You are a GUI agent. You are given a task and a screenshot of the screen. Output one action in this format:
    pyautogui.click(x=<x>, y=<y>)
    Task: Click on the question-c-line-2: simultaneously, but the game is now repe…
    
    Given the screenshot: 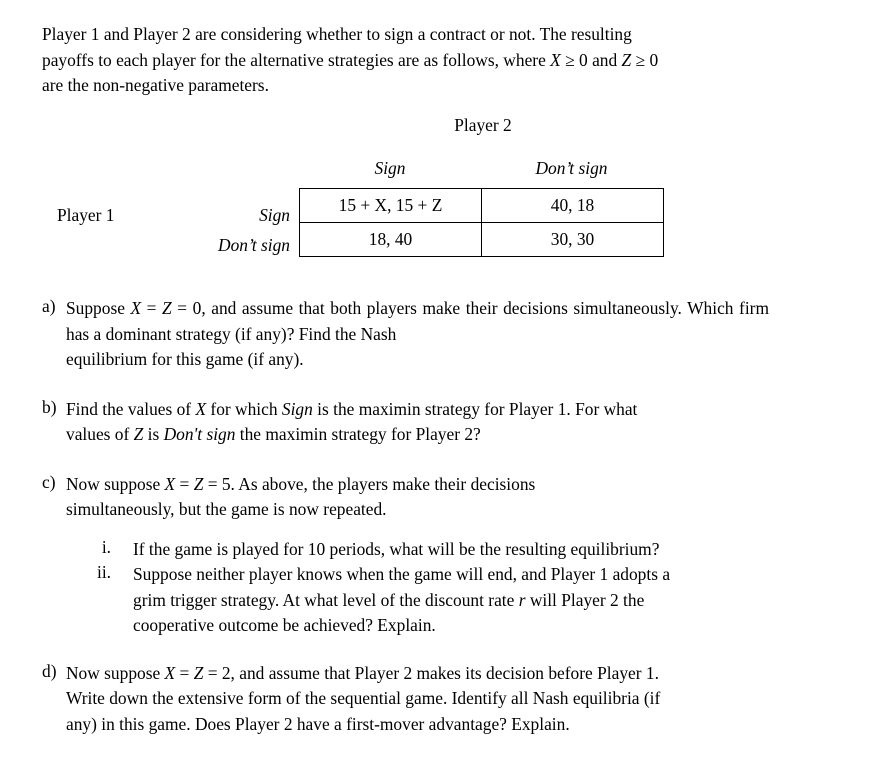 What is the action you would take?
    pyautogui.click(x=417, y=510)
    